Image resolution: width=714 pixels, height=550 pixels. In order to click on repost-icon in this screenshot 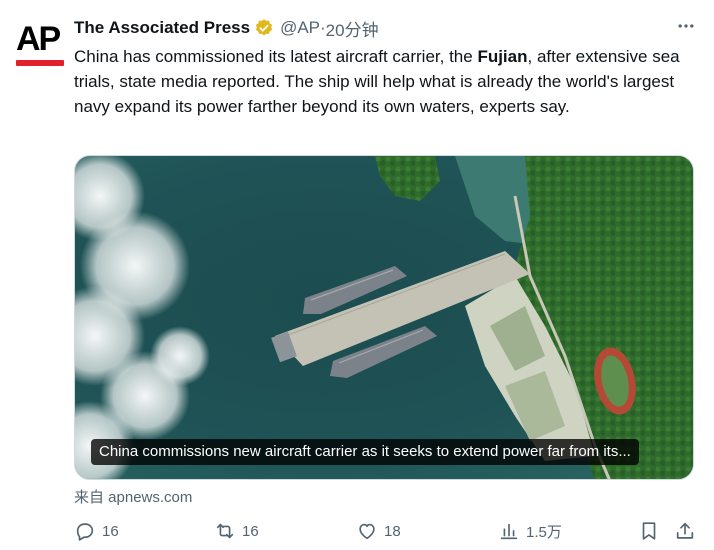, I will do `click(225, 531)`.